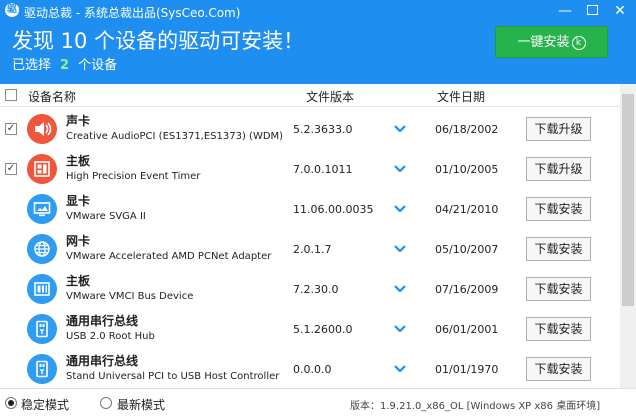 The width and height of the screenshot is (636, 418). What do you see at coordinates (42, 289) in the screenshot?
I see `chip-icon` at bounding box center [42, 289].